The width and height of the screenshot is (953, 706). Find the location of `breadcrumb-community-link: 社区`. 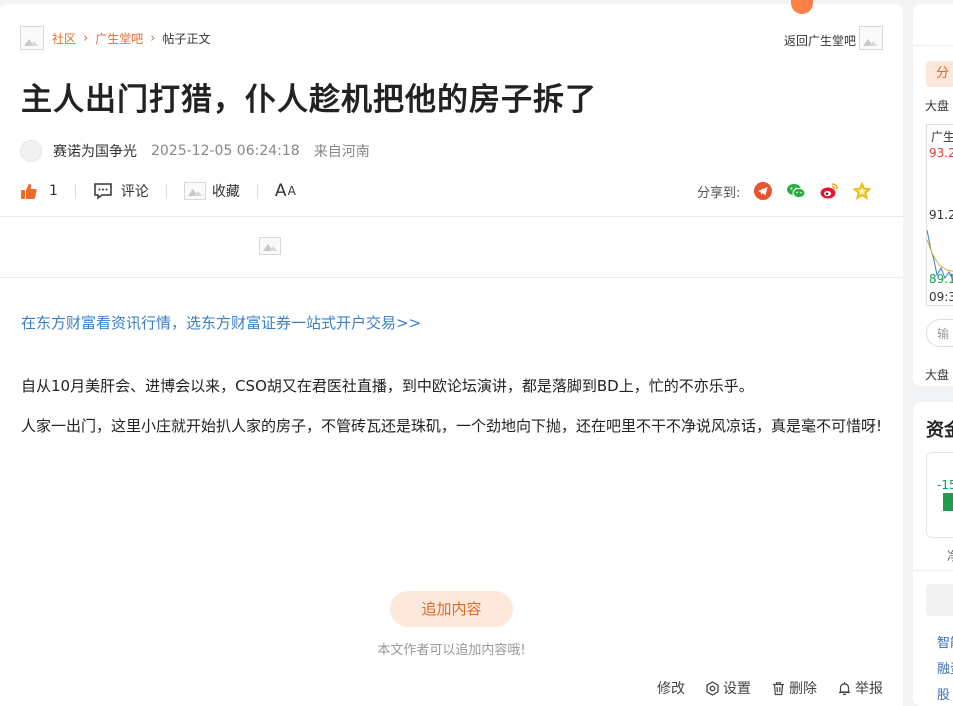

breadcrumb-community-link: 社区 is located at coordinates (64, 38).